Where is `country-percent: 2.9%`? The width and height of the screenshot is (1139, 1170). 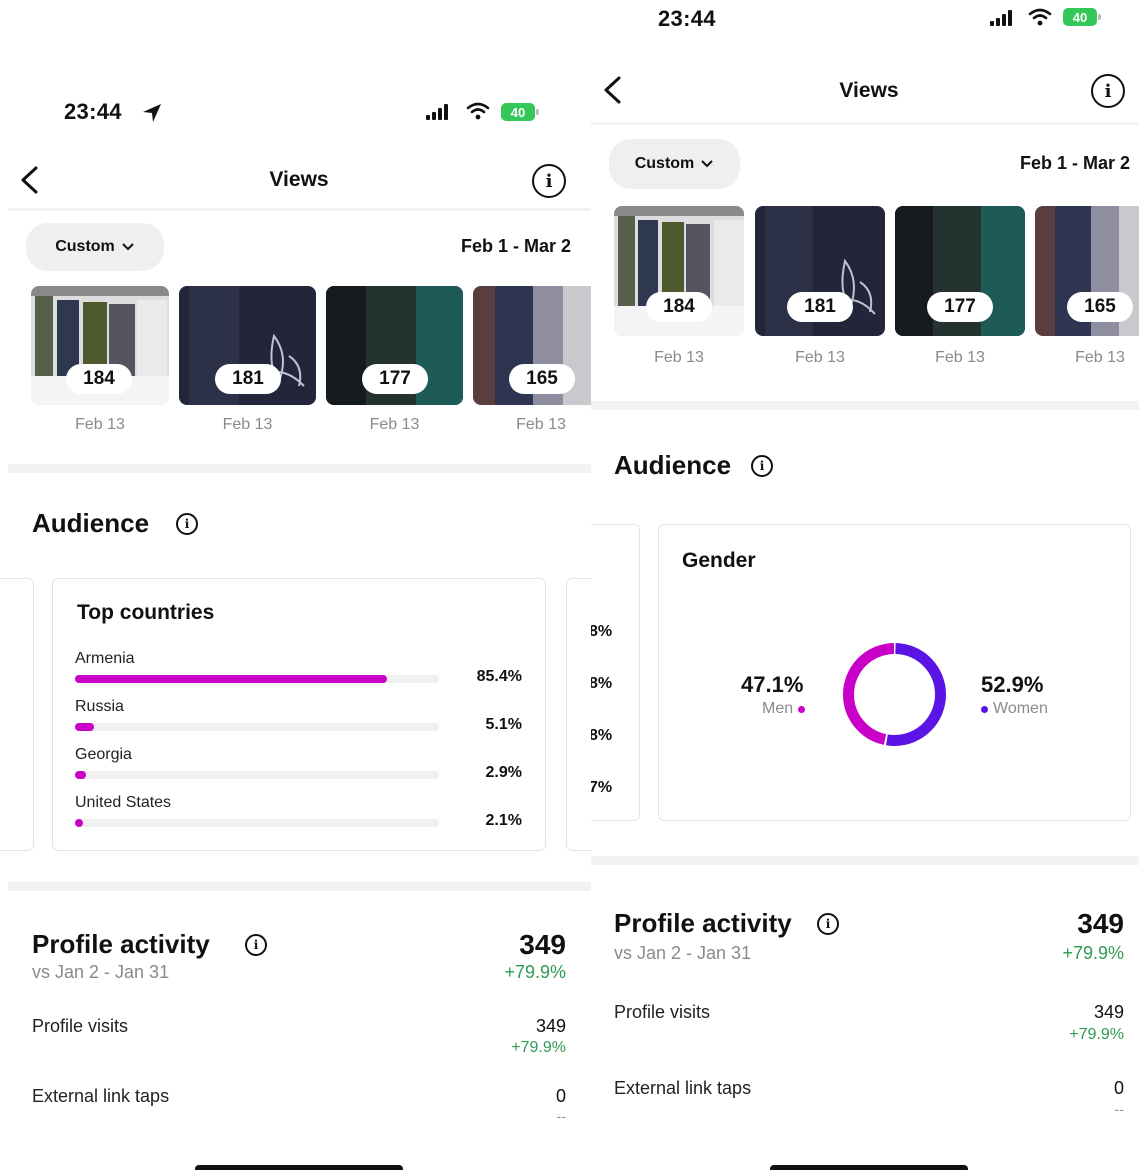 country-percent: 2.9% is located at coordinates (503, 772).